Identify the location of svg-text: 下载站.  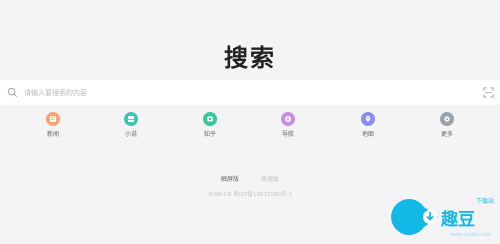
(485, 201).